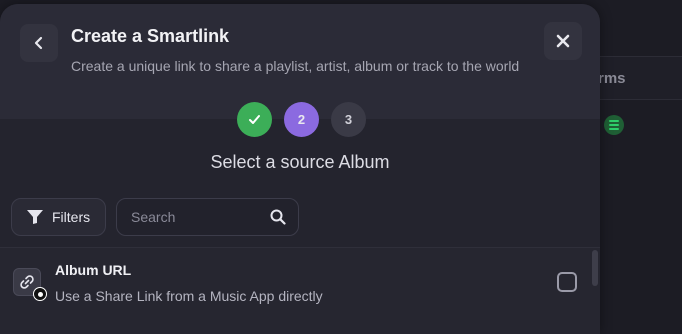 The height and width of the screenshot is (334, 682). What do you see at coordinates (567, 282) in the screenshot?
I see `list-item-checkbox` at bounding box center [567, 282].